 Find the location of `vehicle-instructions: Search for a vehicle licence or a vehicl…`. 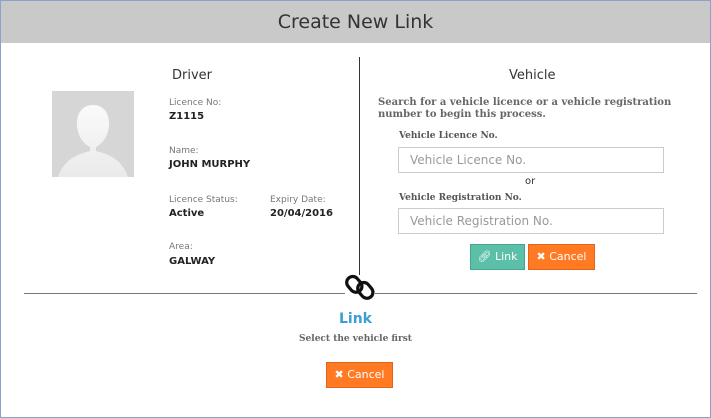

vehicle-instructions: Search for a vehicle licence or a vehicl… is located at coordinates (525, 108).